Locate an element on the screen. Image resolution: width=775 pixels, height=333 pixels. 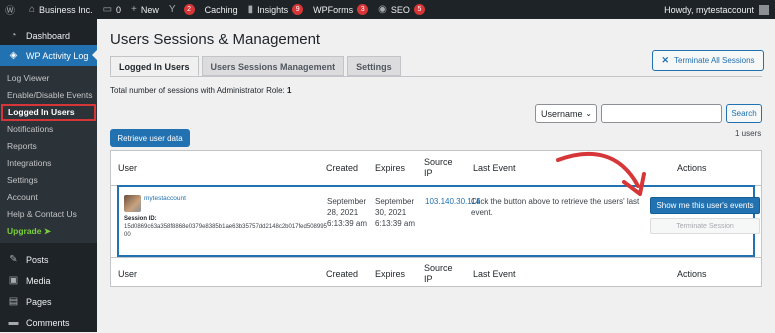
insights-label: Insights is located at coordinates (273, 9).